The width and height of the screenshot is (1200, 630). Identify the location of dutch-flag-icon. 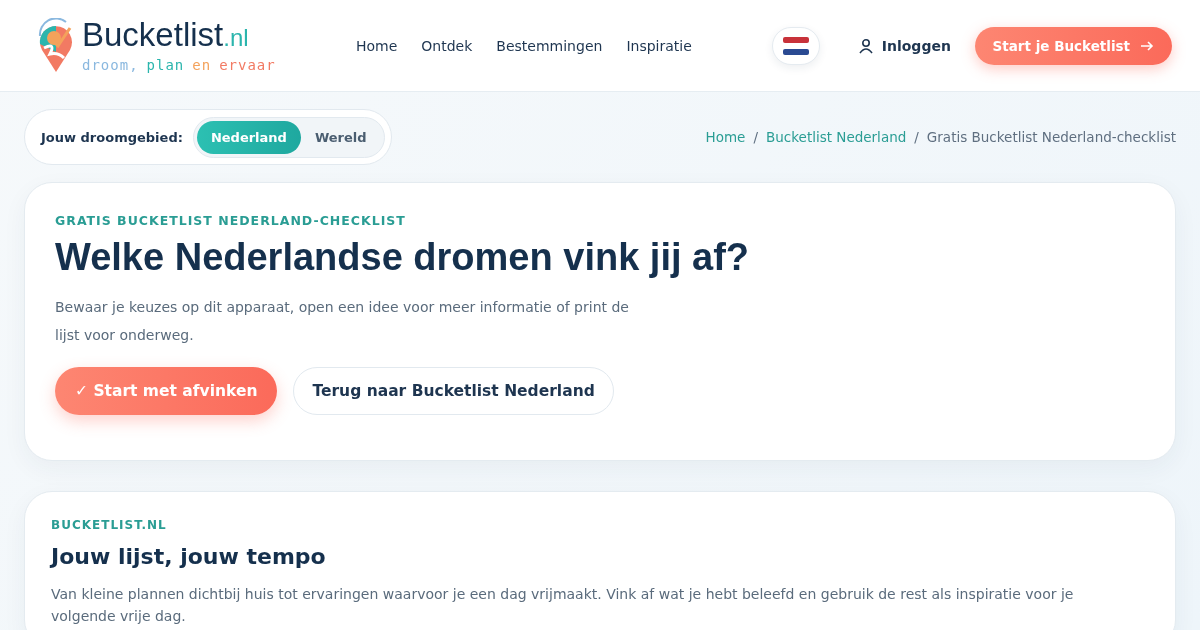
(795, 45).